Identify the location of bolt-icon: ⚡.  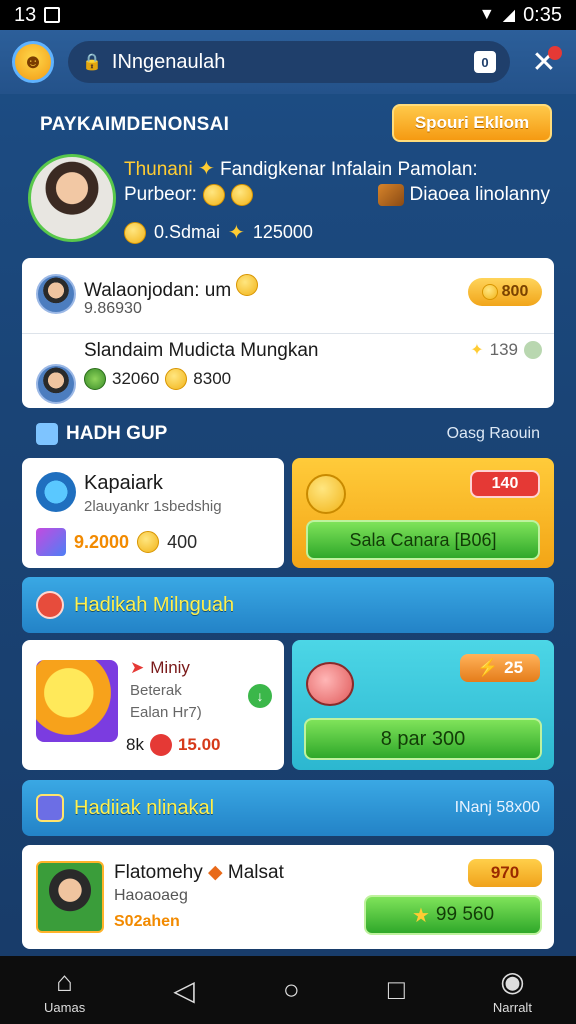
(487, 667).